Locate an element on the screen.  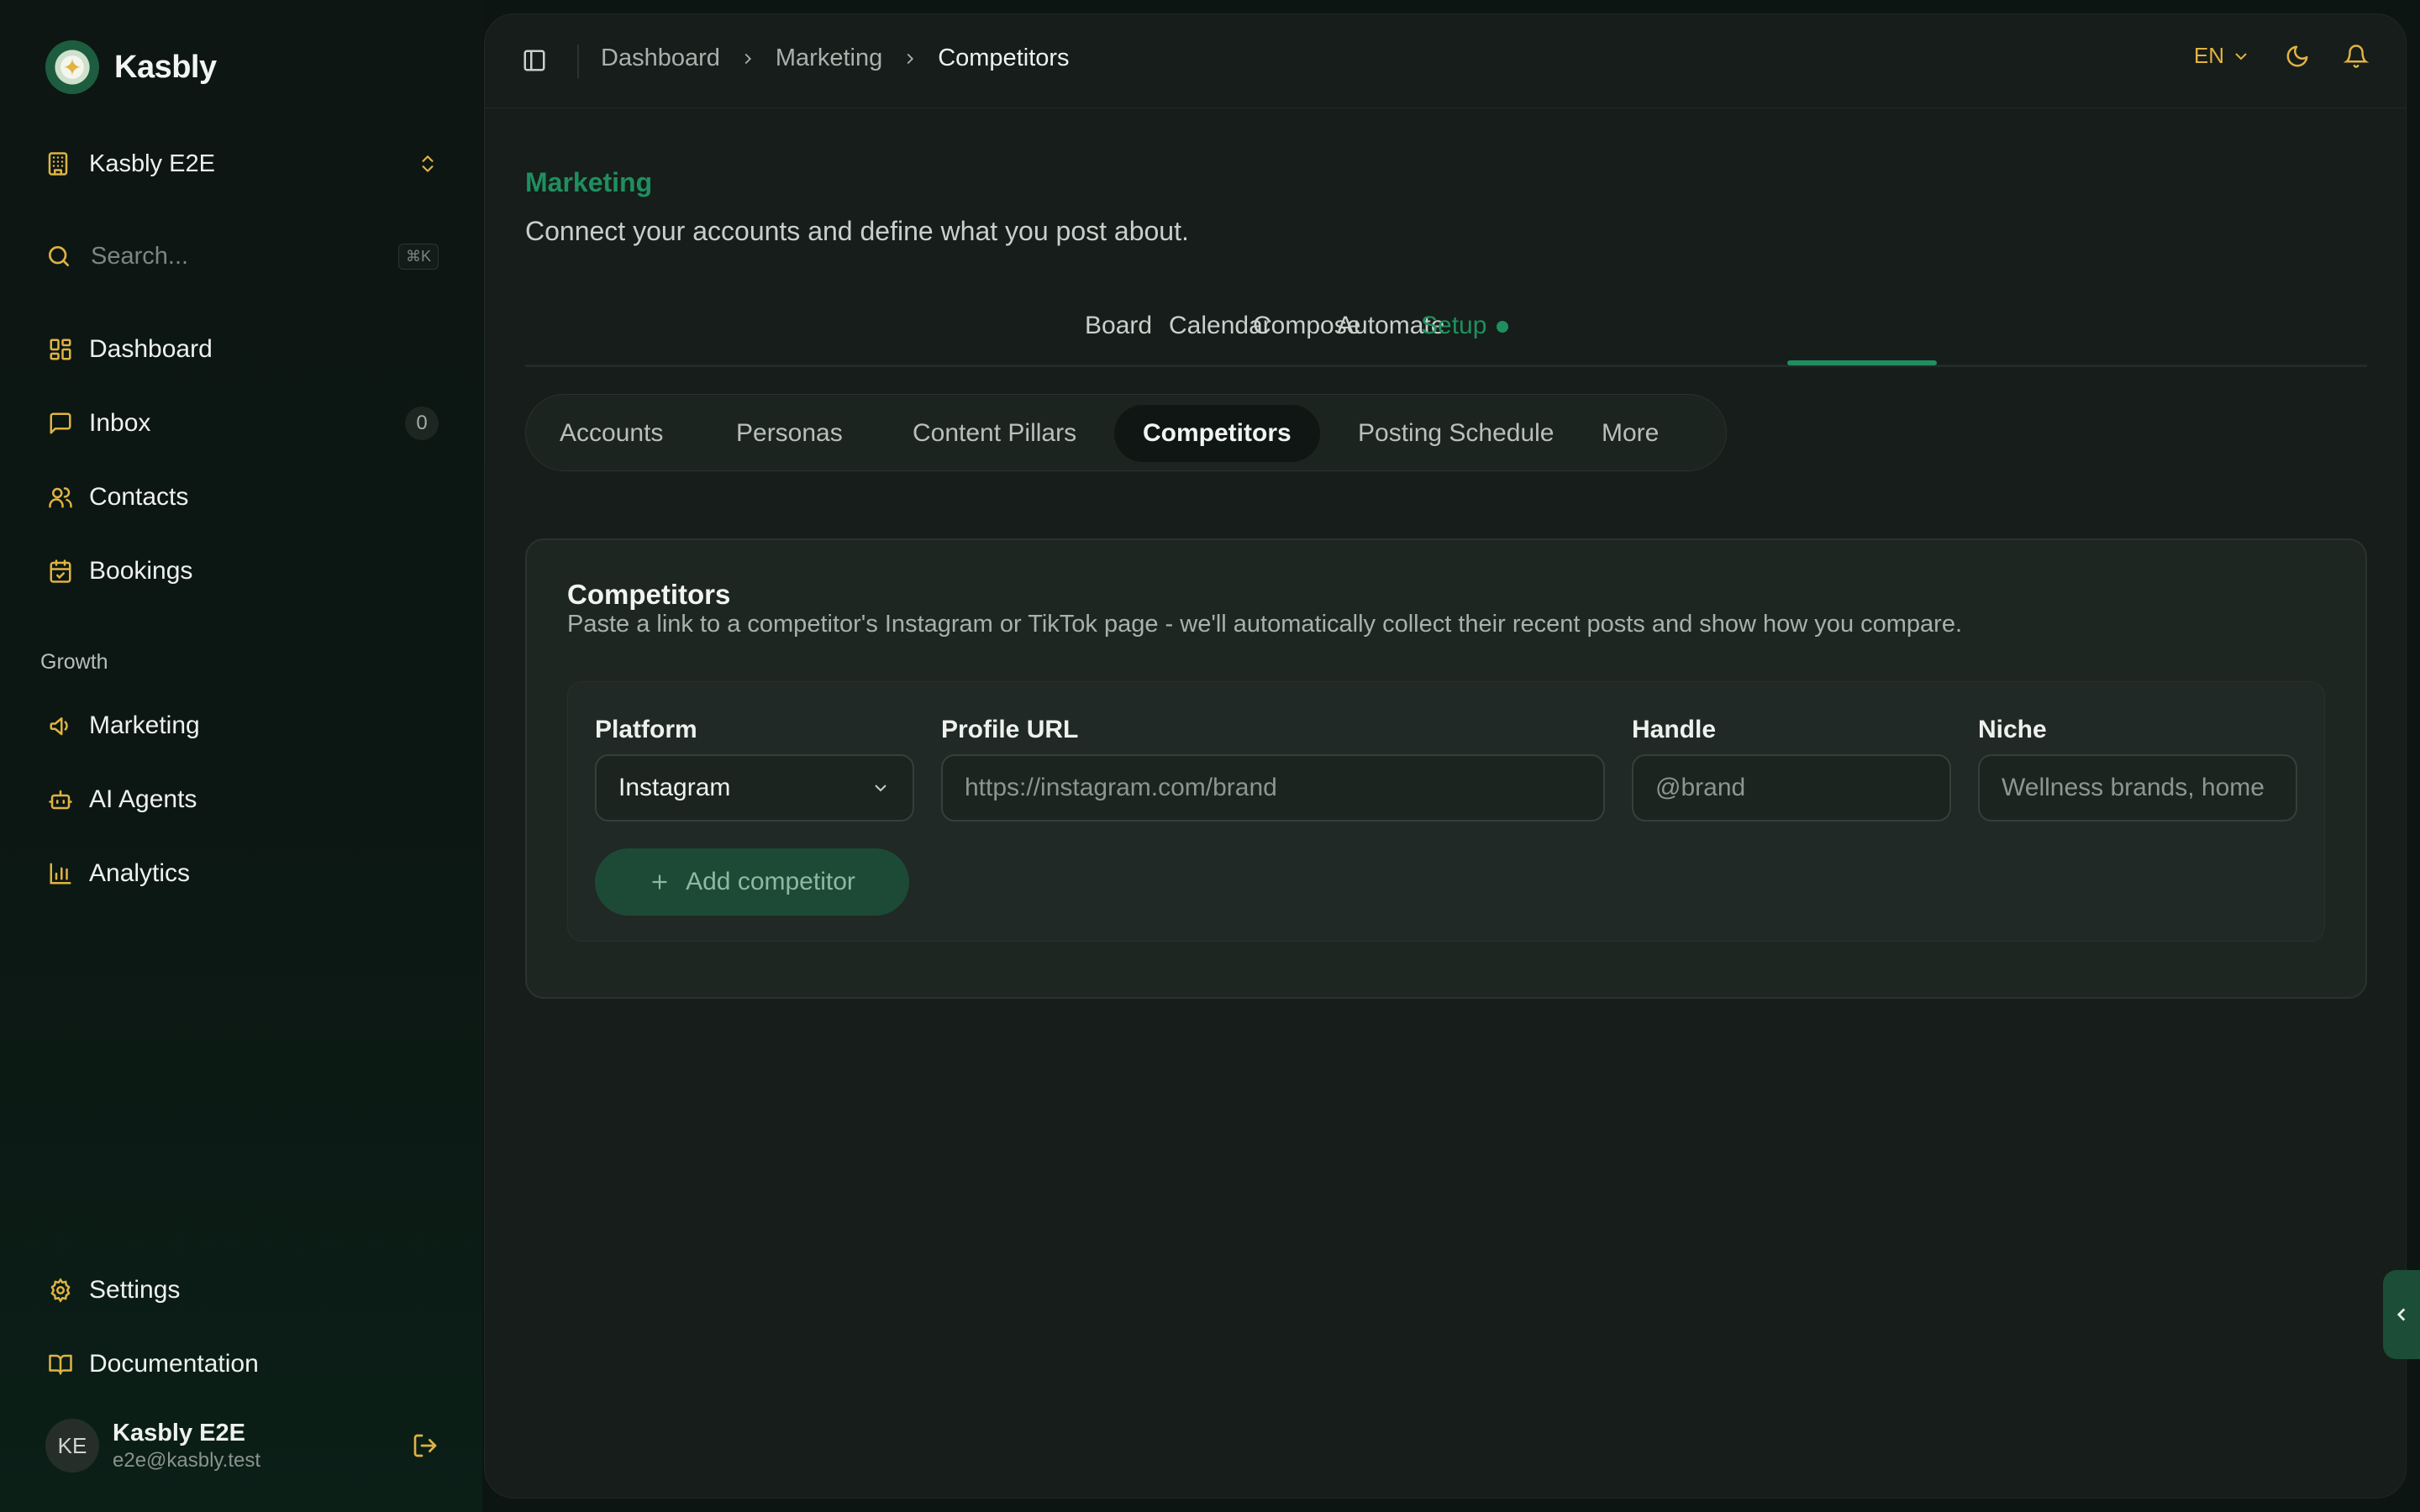
tab-setup: Setup is located at coordinates (1465, 337).